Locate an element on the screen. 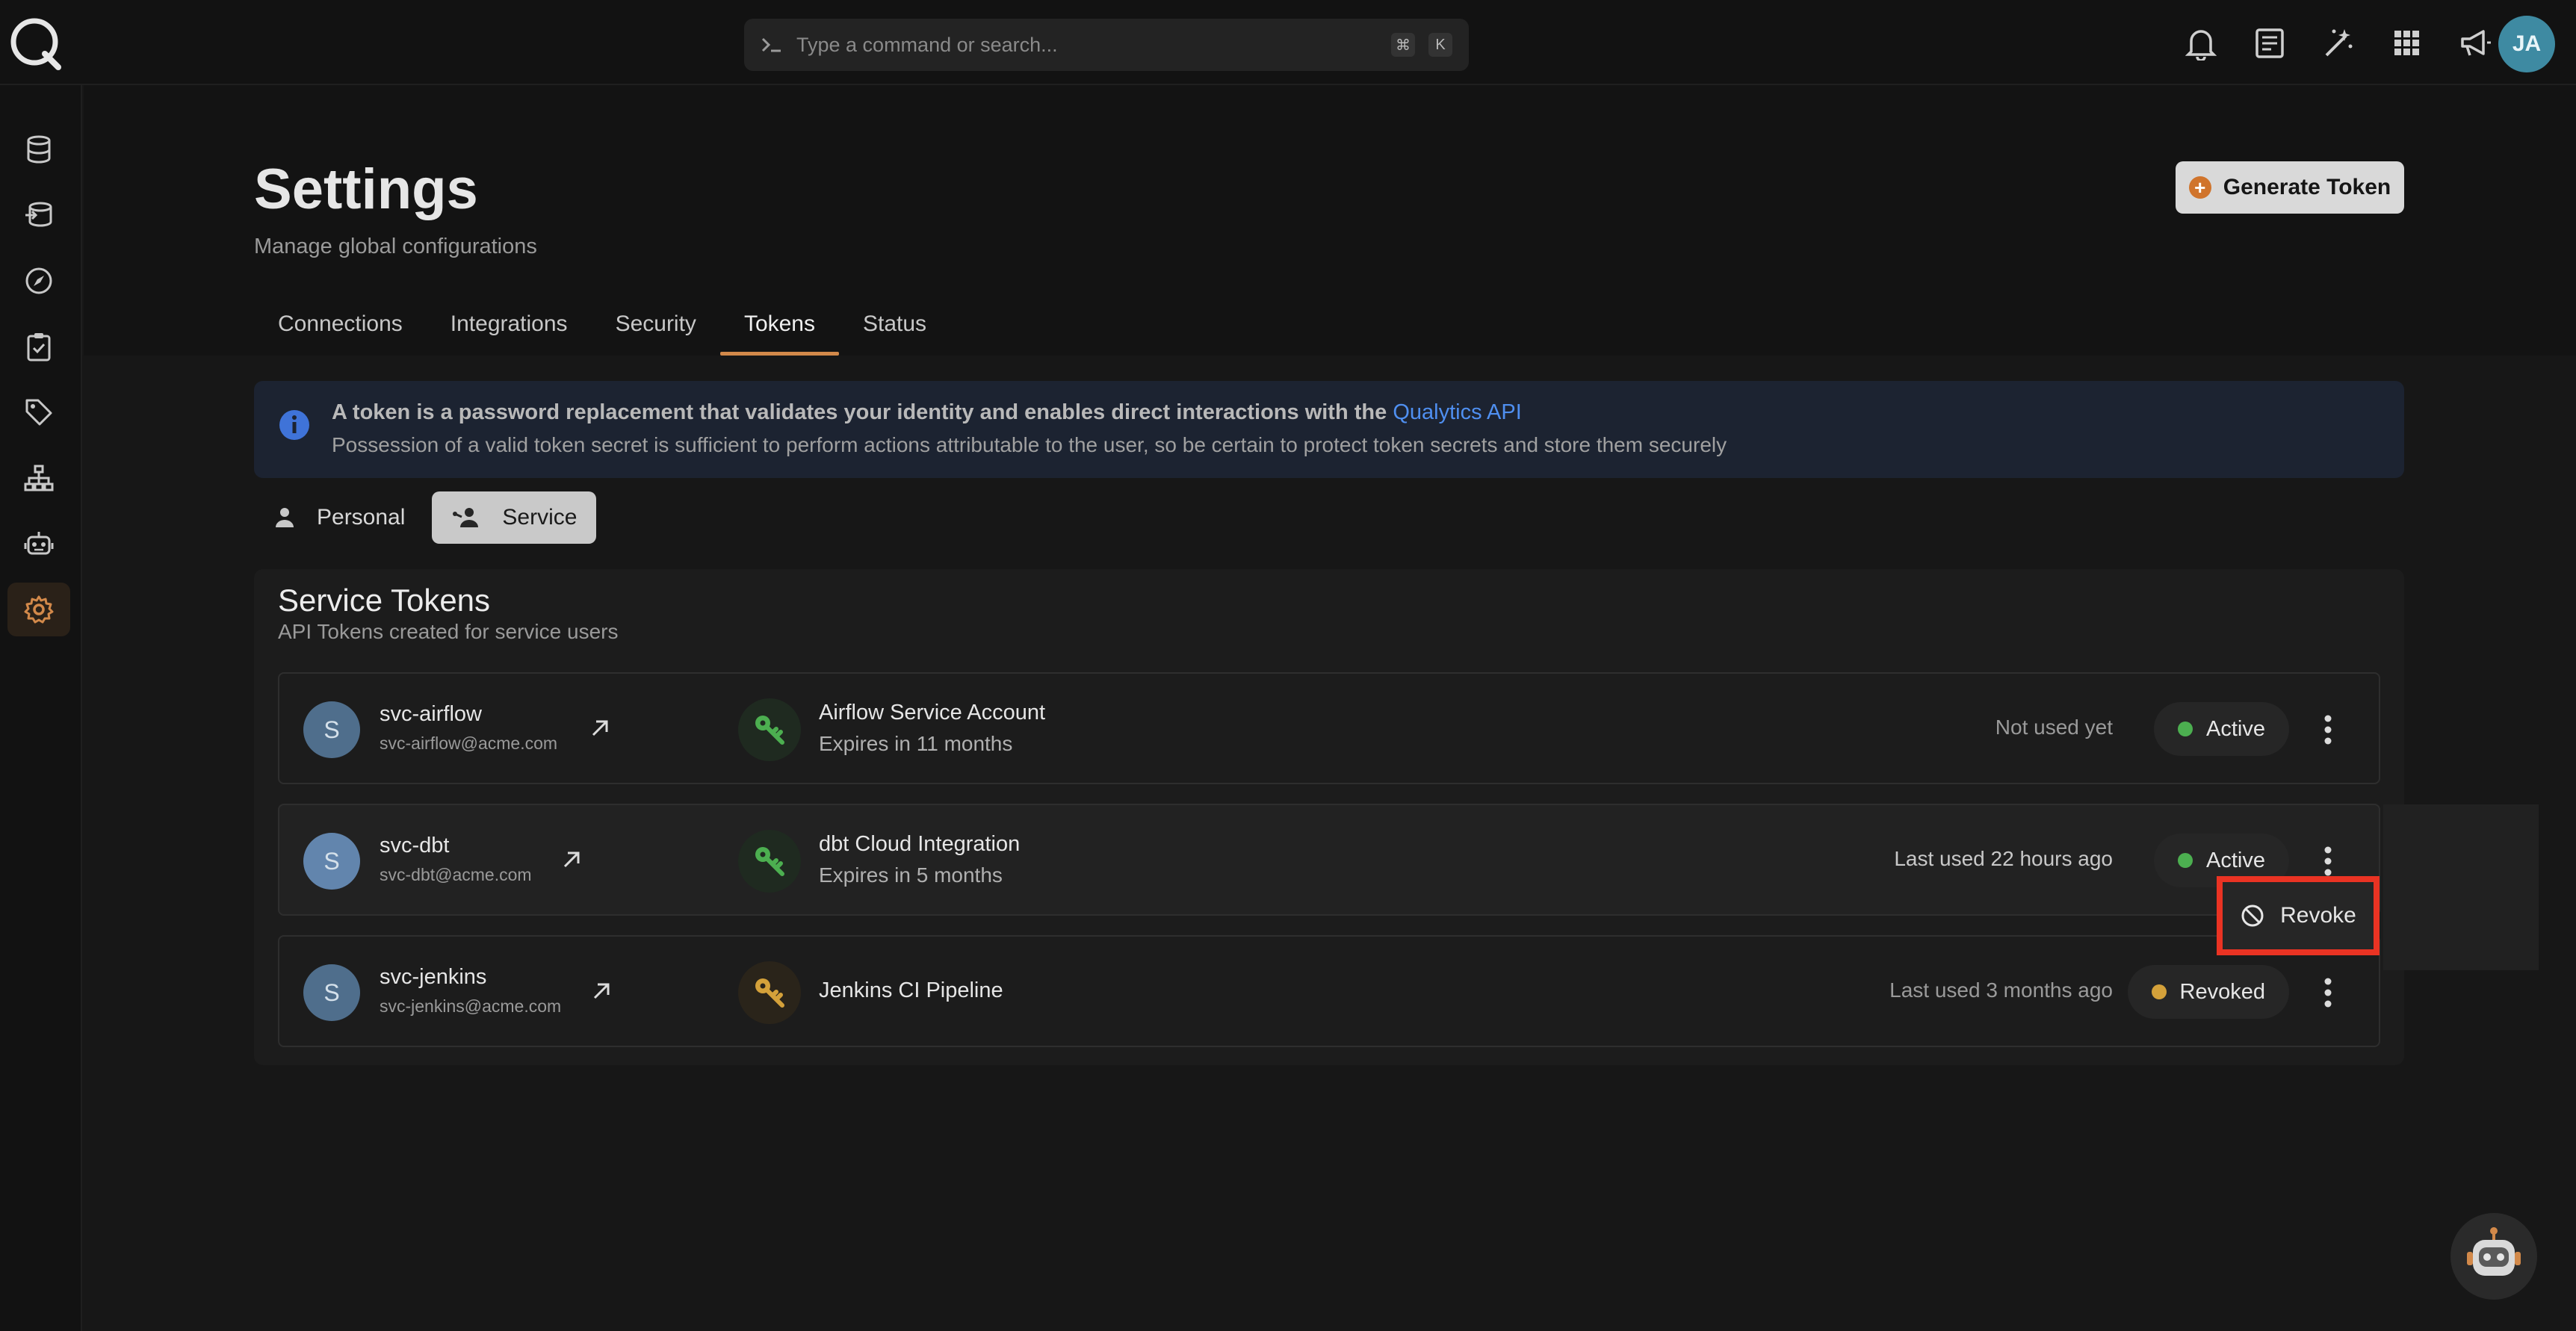 This screenshot has width=2576, height=1331. command-search-bar: Type a command or search... ⌘ K is located at coordinates (1106, 45).